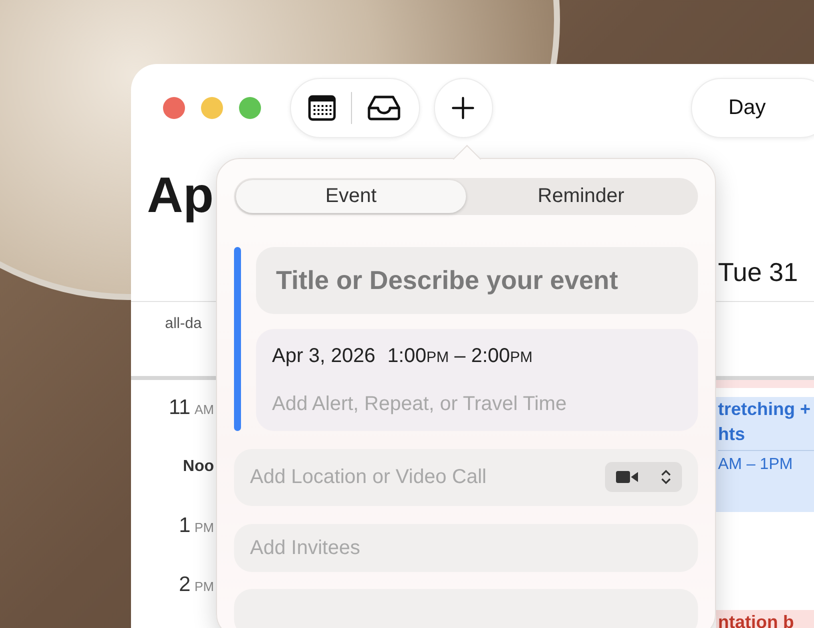 The height and width of the screenshot is (628, 814). I want to click on tab: Event, so click(351, 196).